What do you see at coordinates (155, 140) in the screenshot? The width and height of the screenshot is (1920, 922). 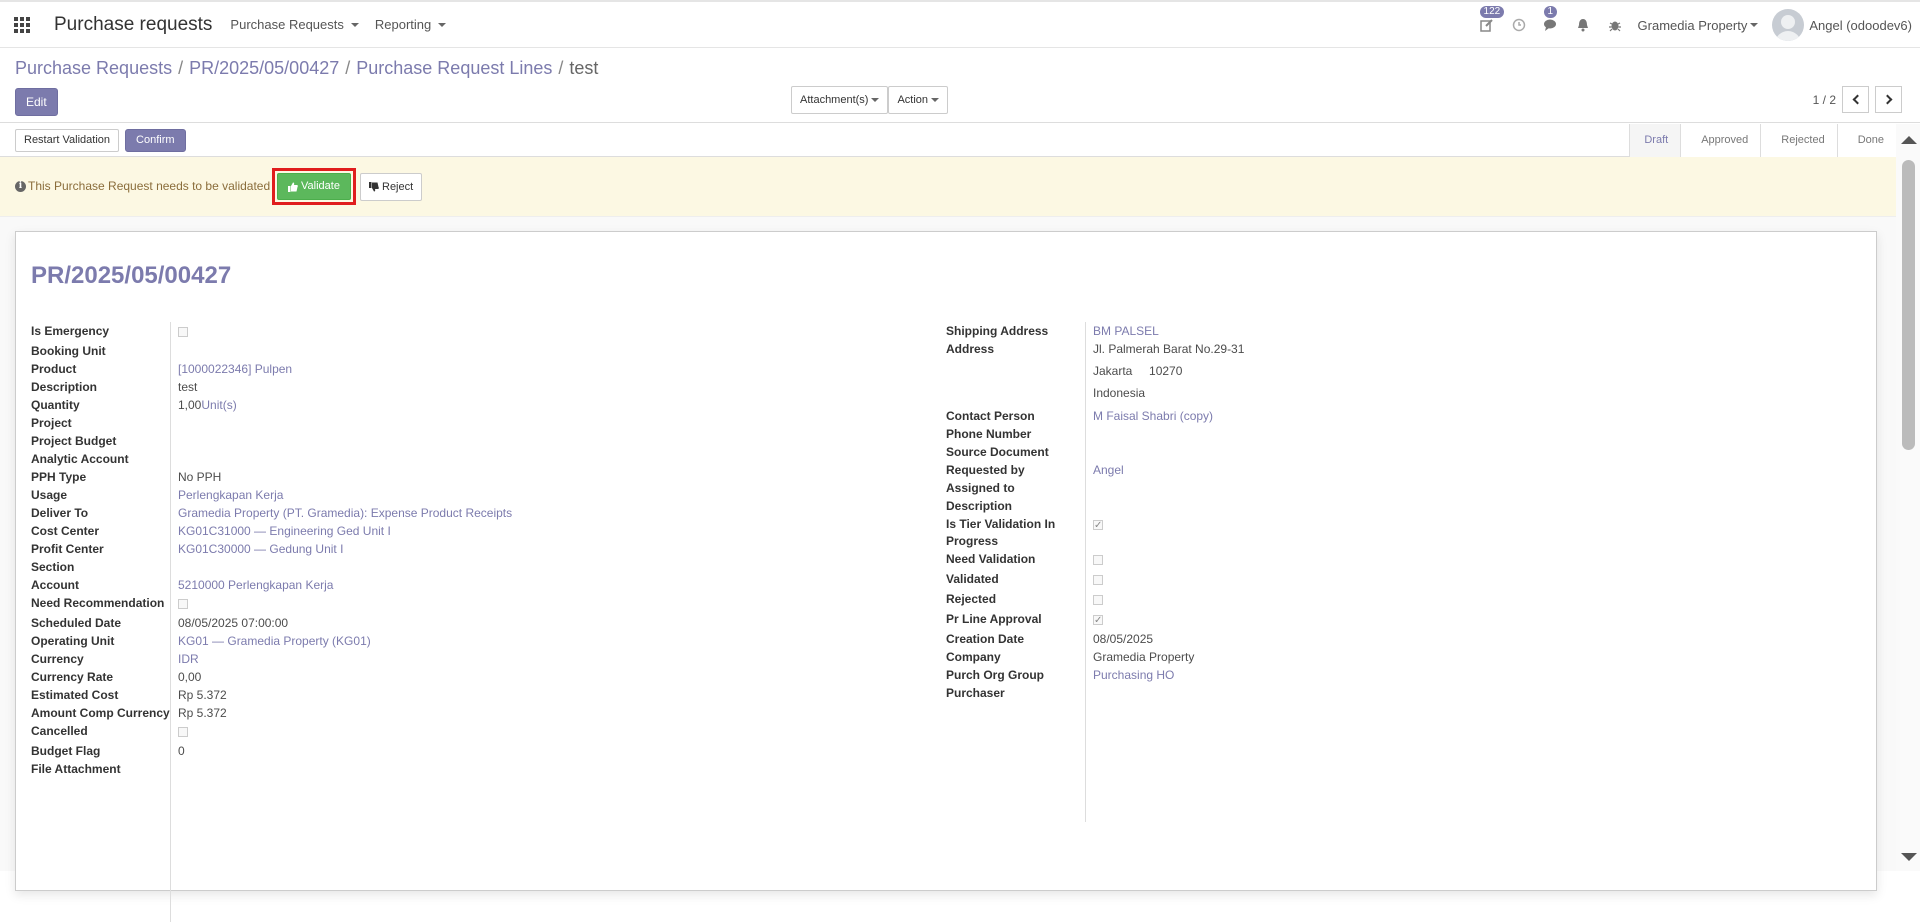 I see `confirm-button: Confirm` at bounding box center [155, 140].